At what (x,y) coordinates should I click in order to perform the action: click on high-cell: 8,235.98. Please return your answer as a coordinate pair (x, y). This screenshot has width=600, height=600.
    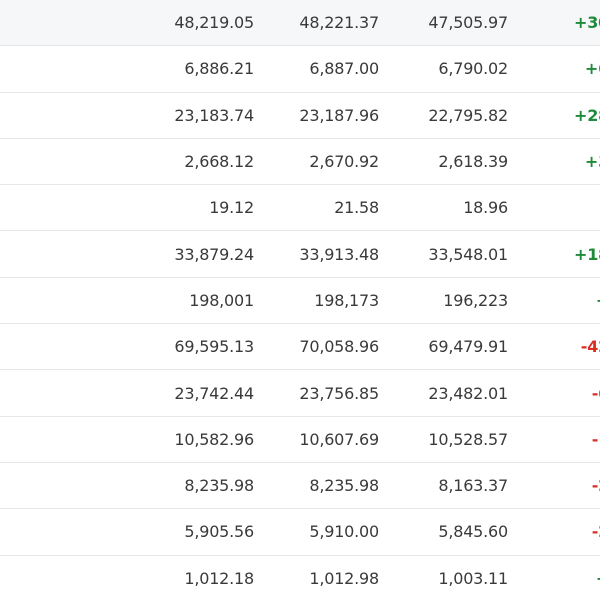
    Looking at the image, I should click on (344, 486).